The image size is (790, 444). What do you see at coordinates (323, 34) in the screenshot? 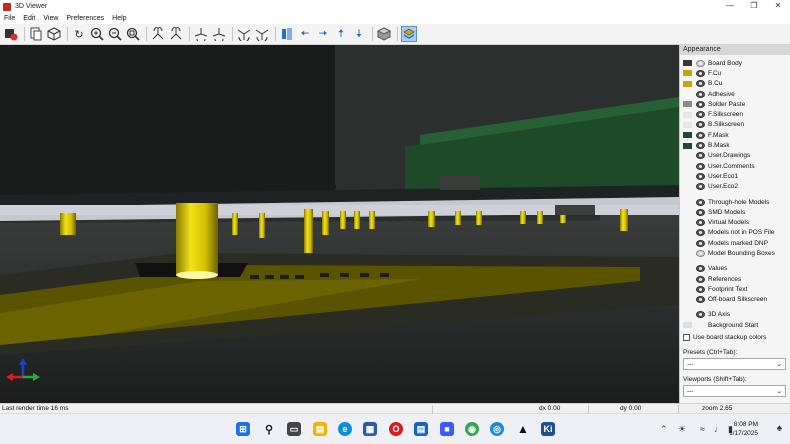
I see `pan-right-icon: 🠦` at bounding box center [323, 34].